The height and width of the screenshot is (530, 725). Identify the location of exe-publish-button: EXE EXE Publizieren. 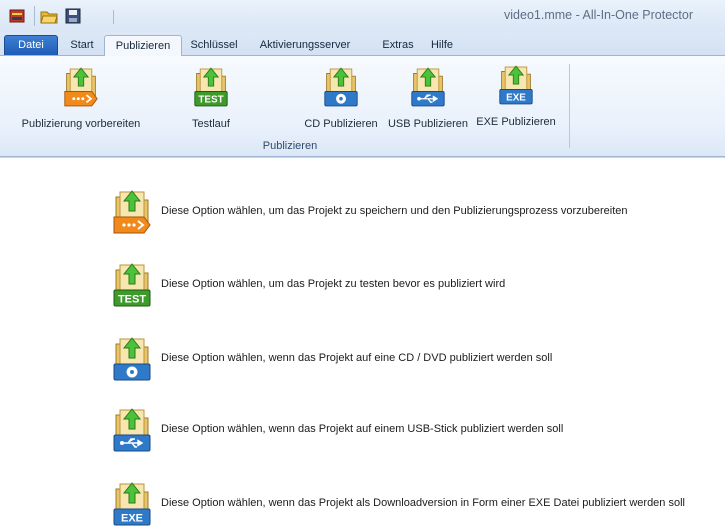
(516, 100).